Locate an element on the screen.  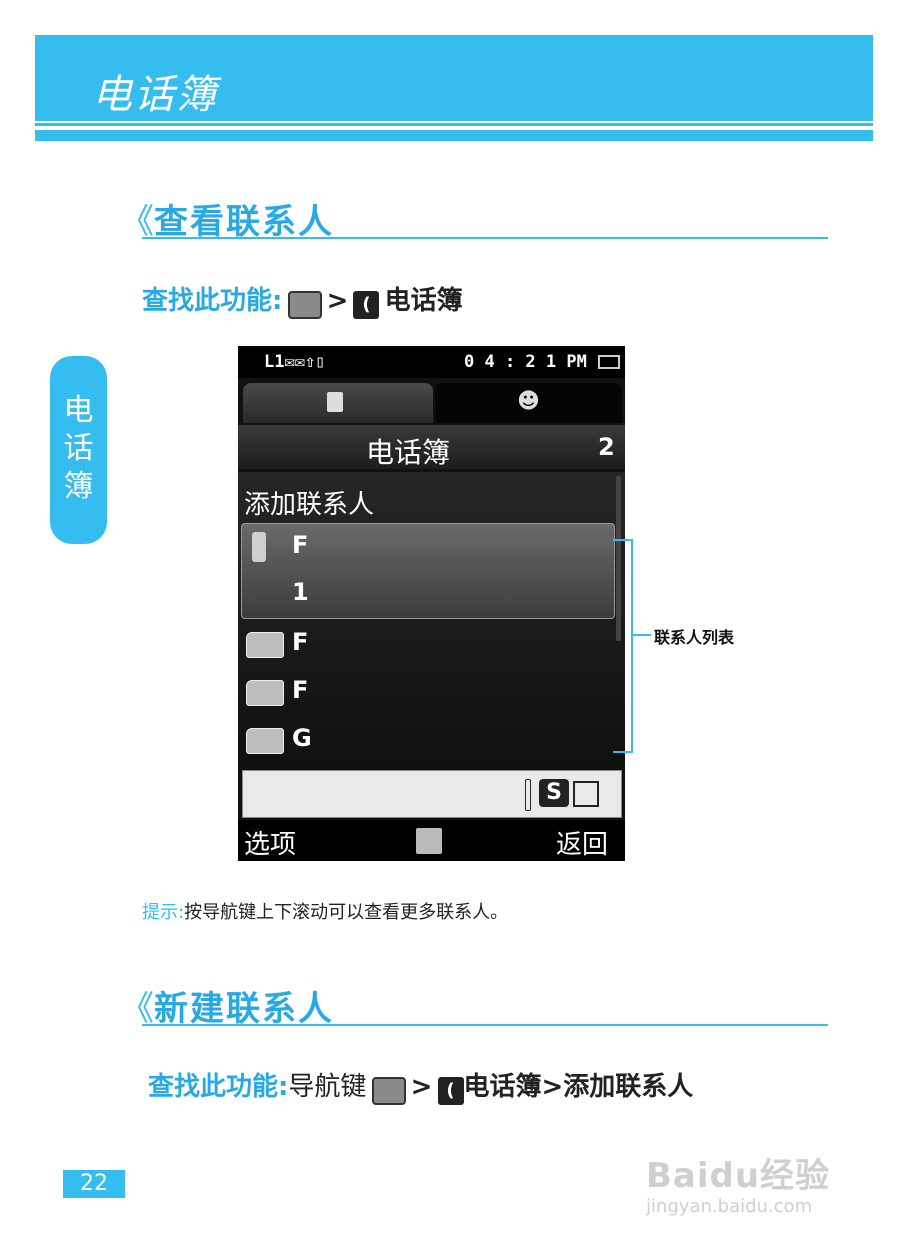
symbol-input-icon is located at coordinates (586, 794).